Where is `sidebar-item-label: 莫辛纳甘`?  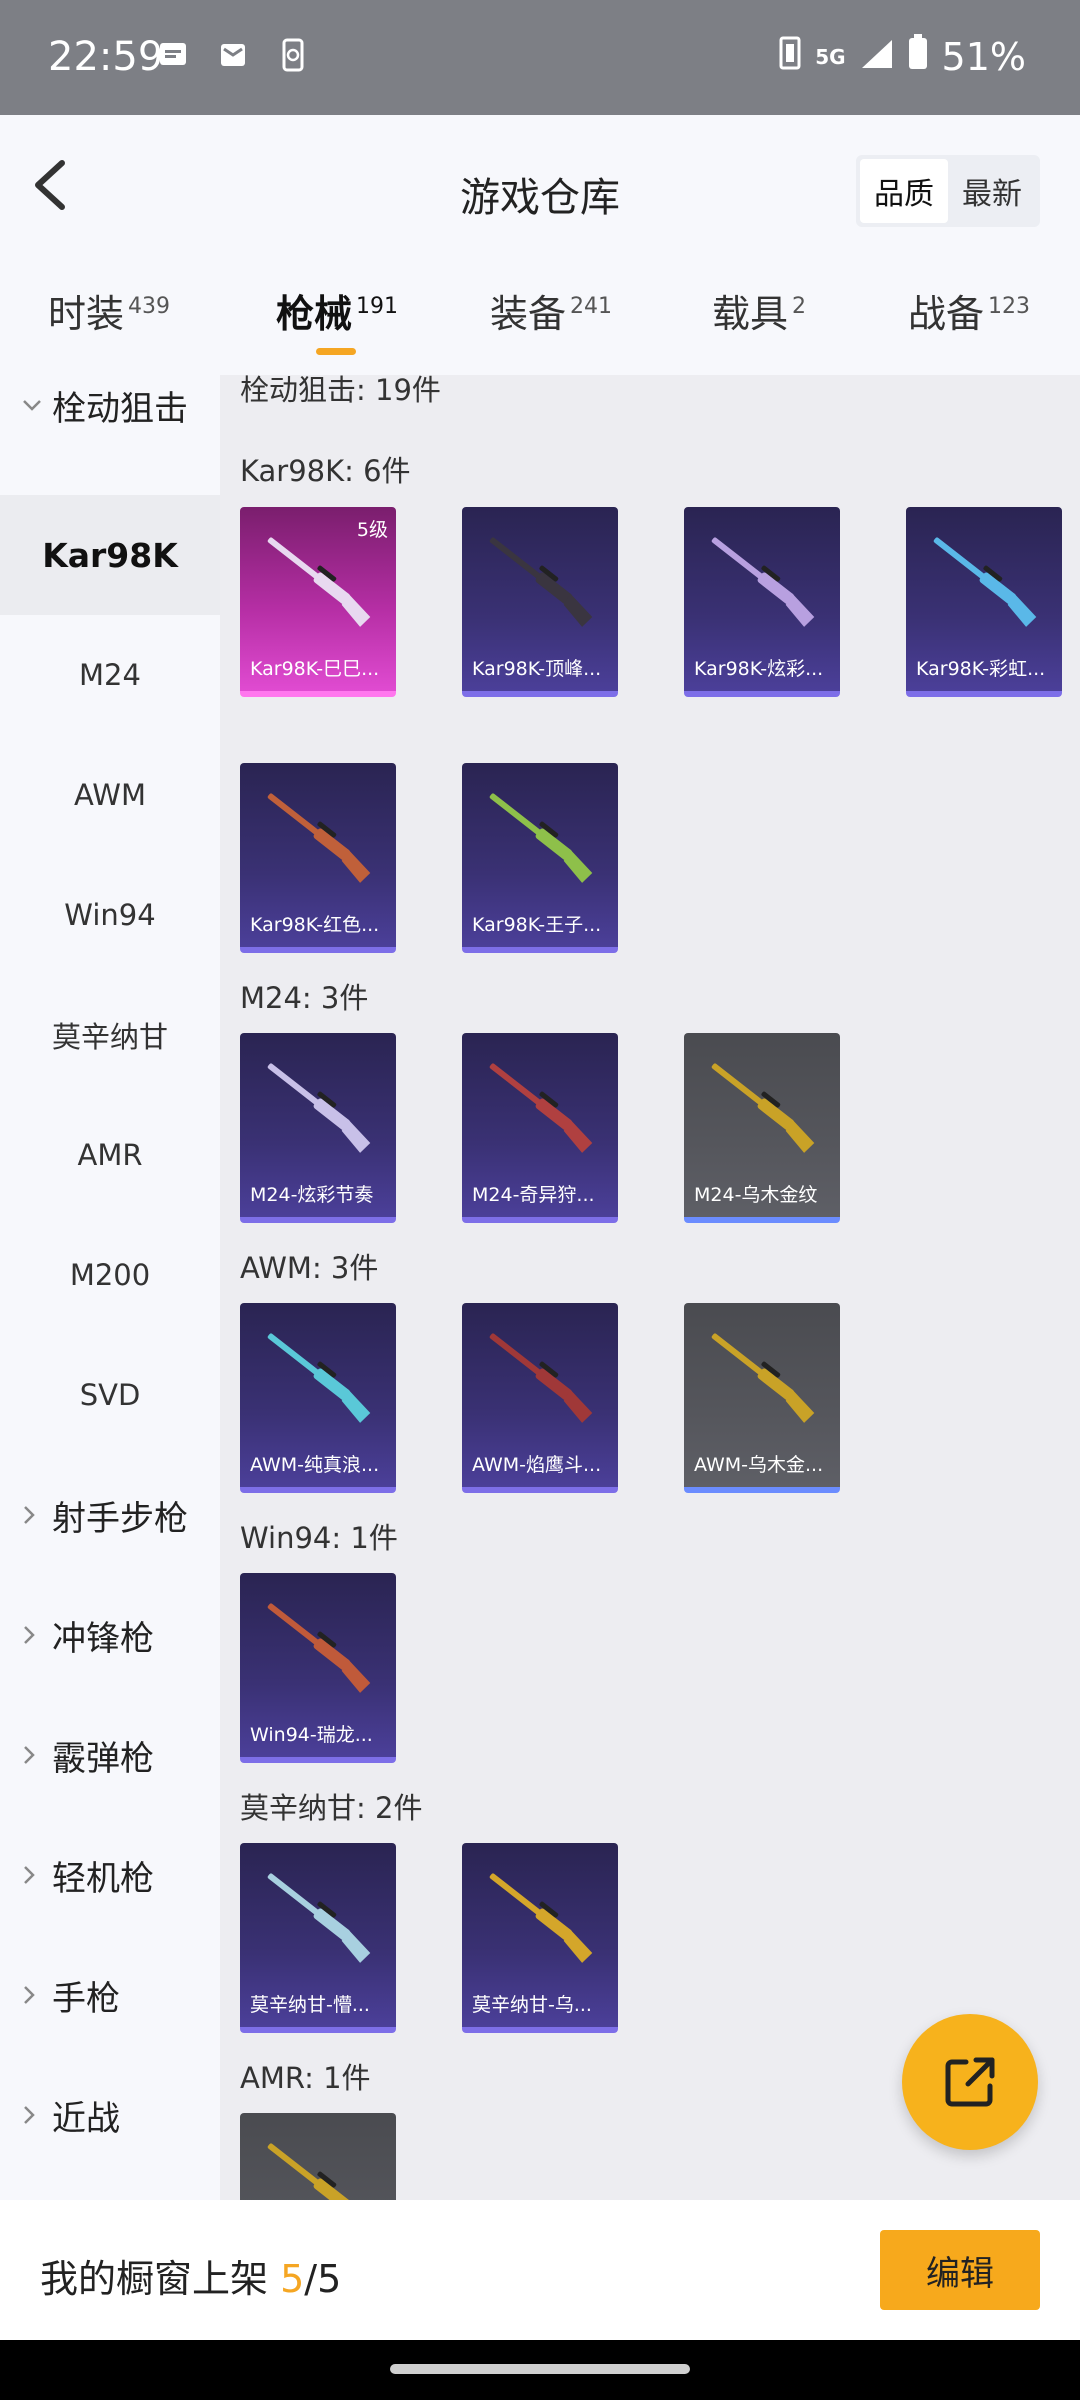 sidebar-item-label: 莫辛纳甘 is located at coordinates (109, 1037).